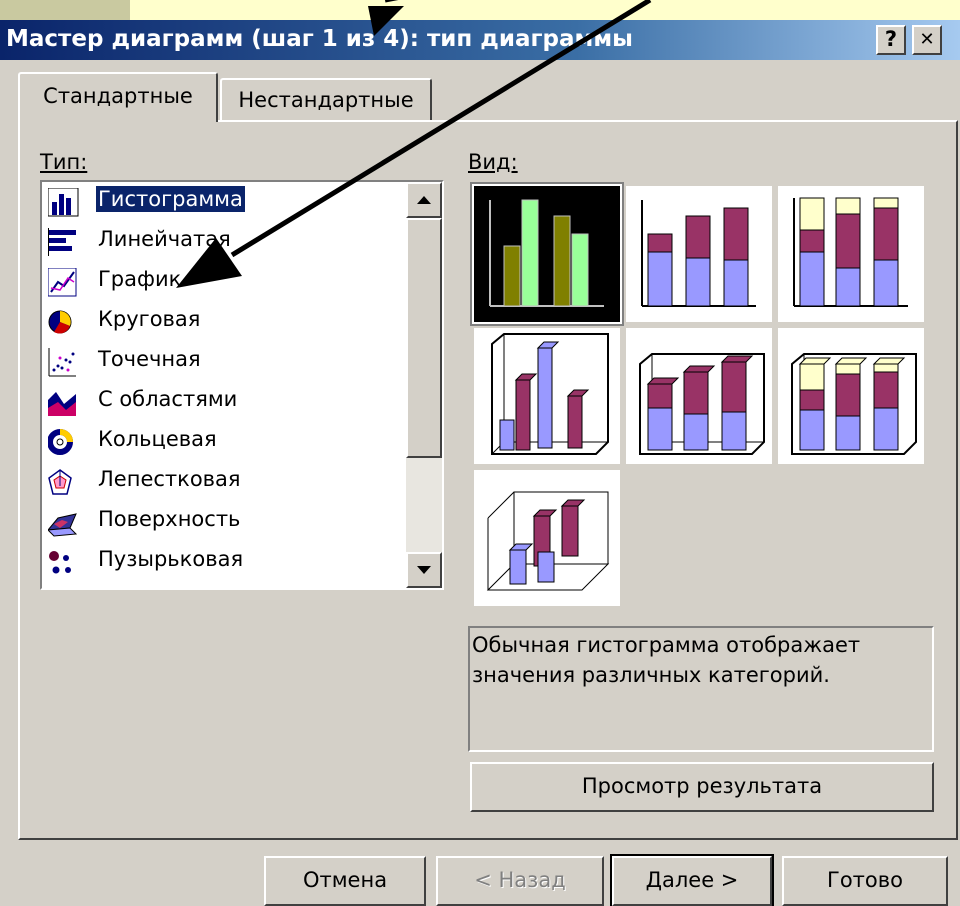  I want to click on bar-chart-icon, so click(62, 242).